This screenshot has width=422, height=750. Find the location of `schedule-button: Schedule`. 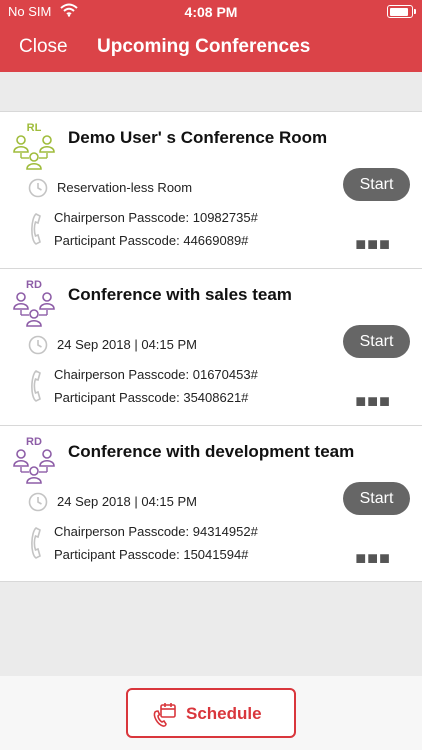

schedule-button: Schedule is located at coordinates (211, 713).